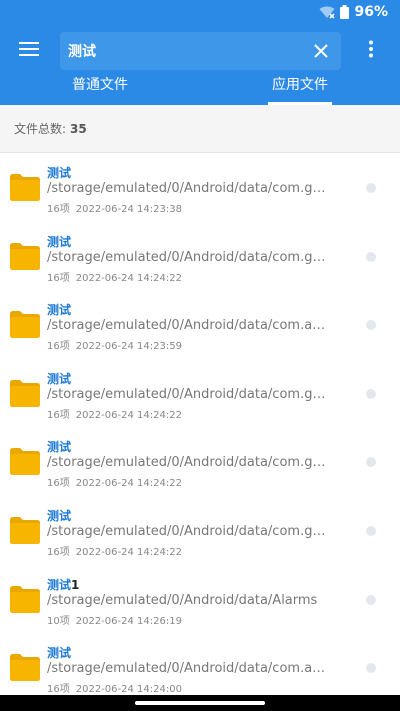 This screenshot has height=711, width=400. I want to click on item-path: /storage/emulated/0/Android/data/Alarms, so click(182, 600).